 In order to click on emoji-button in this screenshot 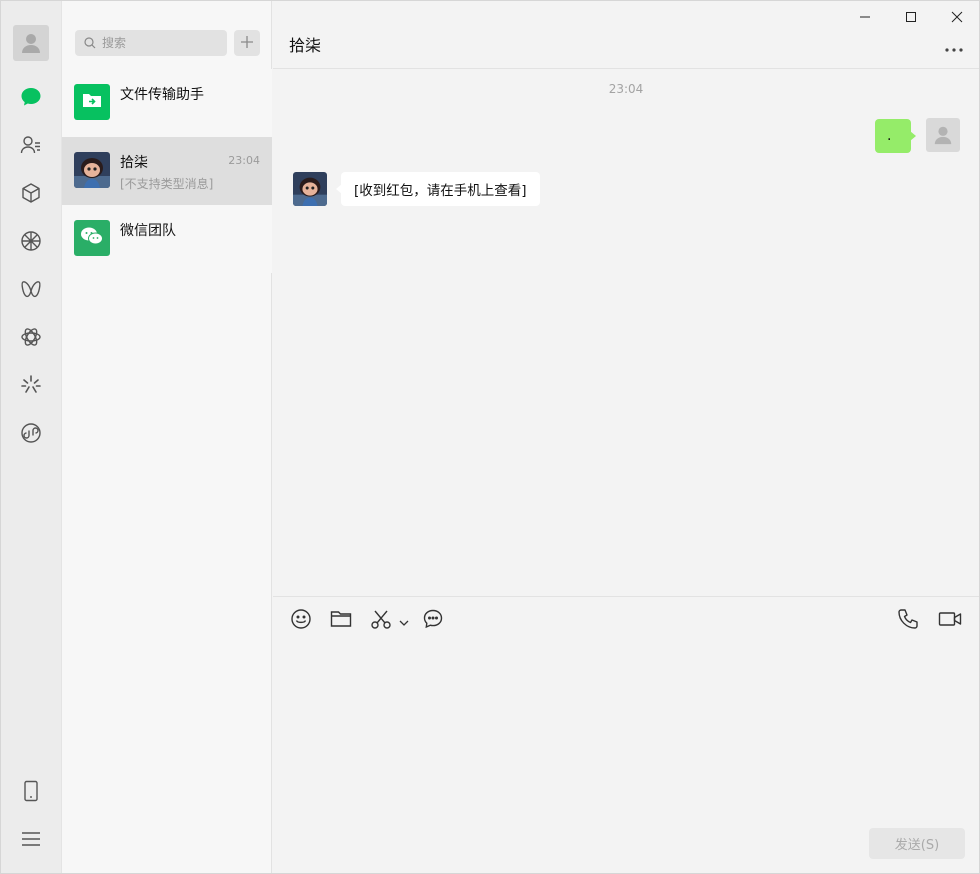, I will do `click(301, 621)`.